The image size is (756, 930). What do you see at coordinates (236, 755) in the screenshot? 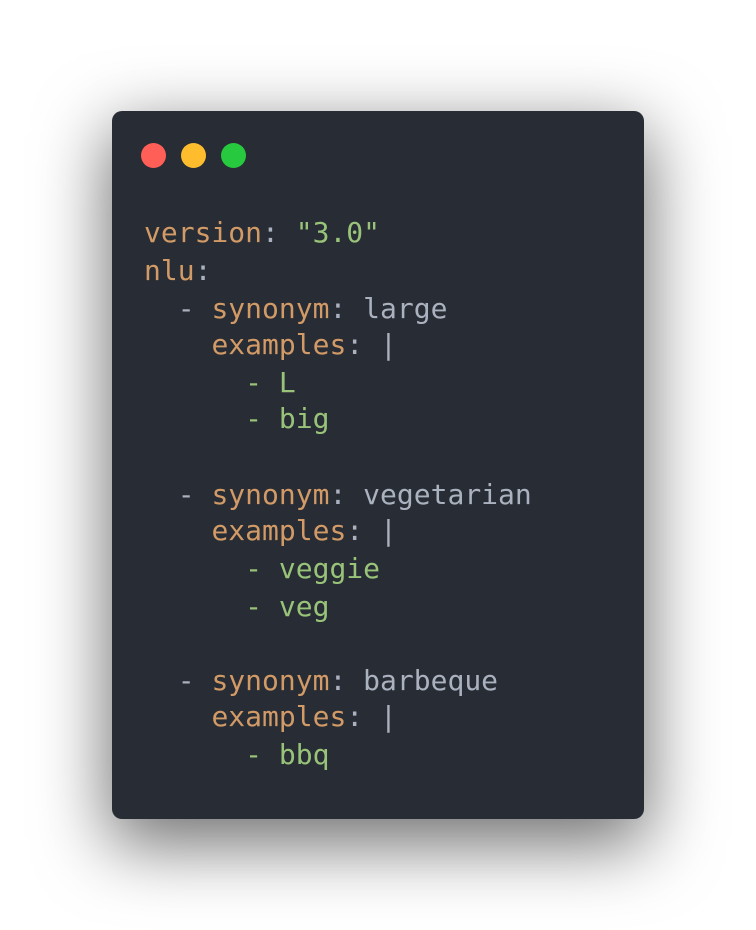
I see `code-line-example-item: - bbq` at bounding box center [236, 755].